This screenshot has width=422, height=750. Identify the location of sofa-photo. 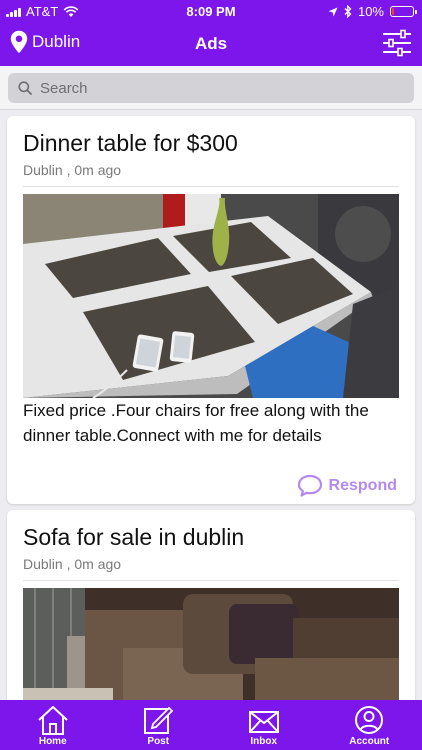
(211, 644).